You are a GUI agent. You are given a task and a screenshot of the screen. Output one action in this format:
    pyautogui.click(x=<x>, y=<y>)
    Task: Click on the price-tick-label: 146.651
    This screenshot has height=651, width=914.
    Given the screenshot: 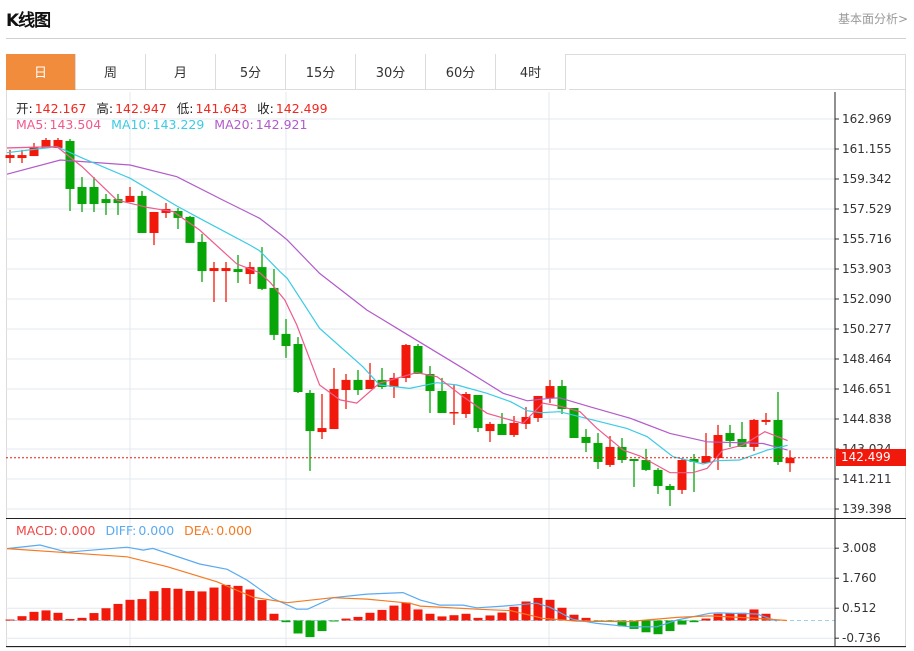 What is the action you would take?
    pyautogui.click(x=867, y=389)
    